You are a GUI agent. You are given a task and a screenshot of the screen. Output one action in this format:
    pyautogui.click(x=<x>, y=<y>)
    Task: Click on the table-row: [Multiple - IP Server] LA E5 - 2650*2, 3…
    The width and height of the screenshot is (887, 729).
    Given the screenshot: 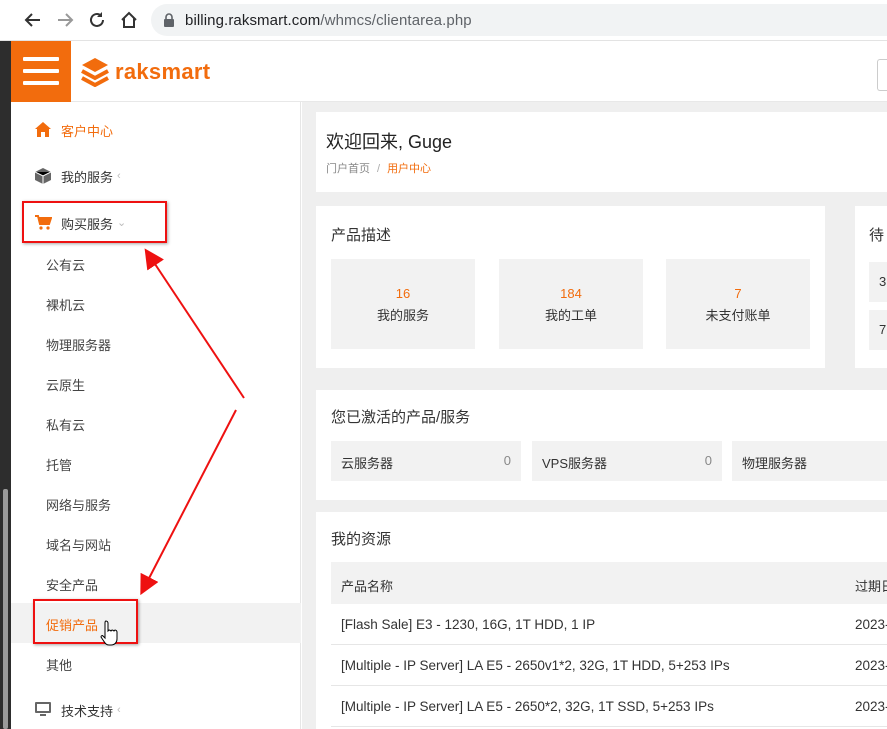 What is the action you would take?
    pyautogui.click(x=609, y=706)
    